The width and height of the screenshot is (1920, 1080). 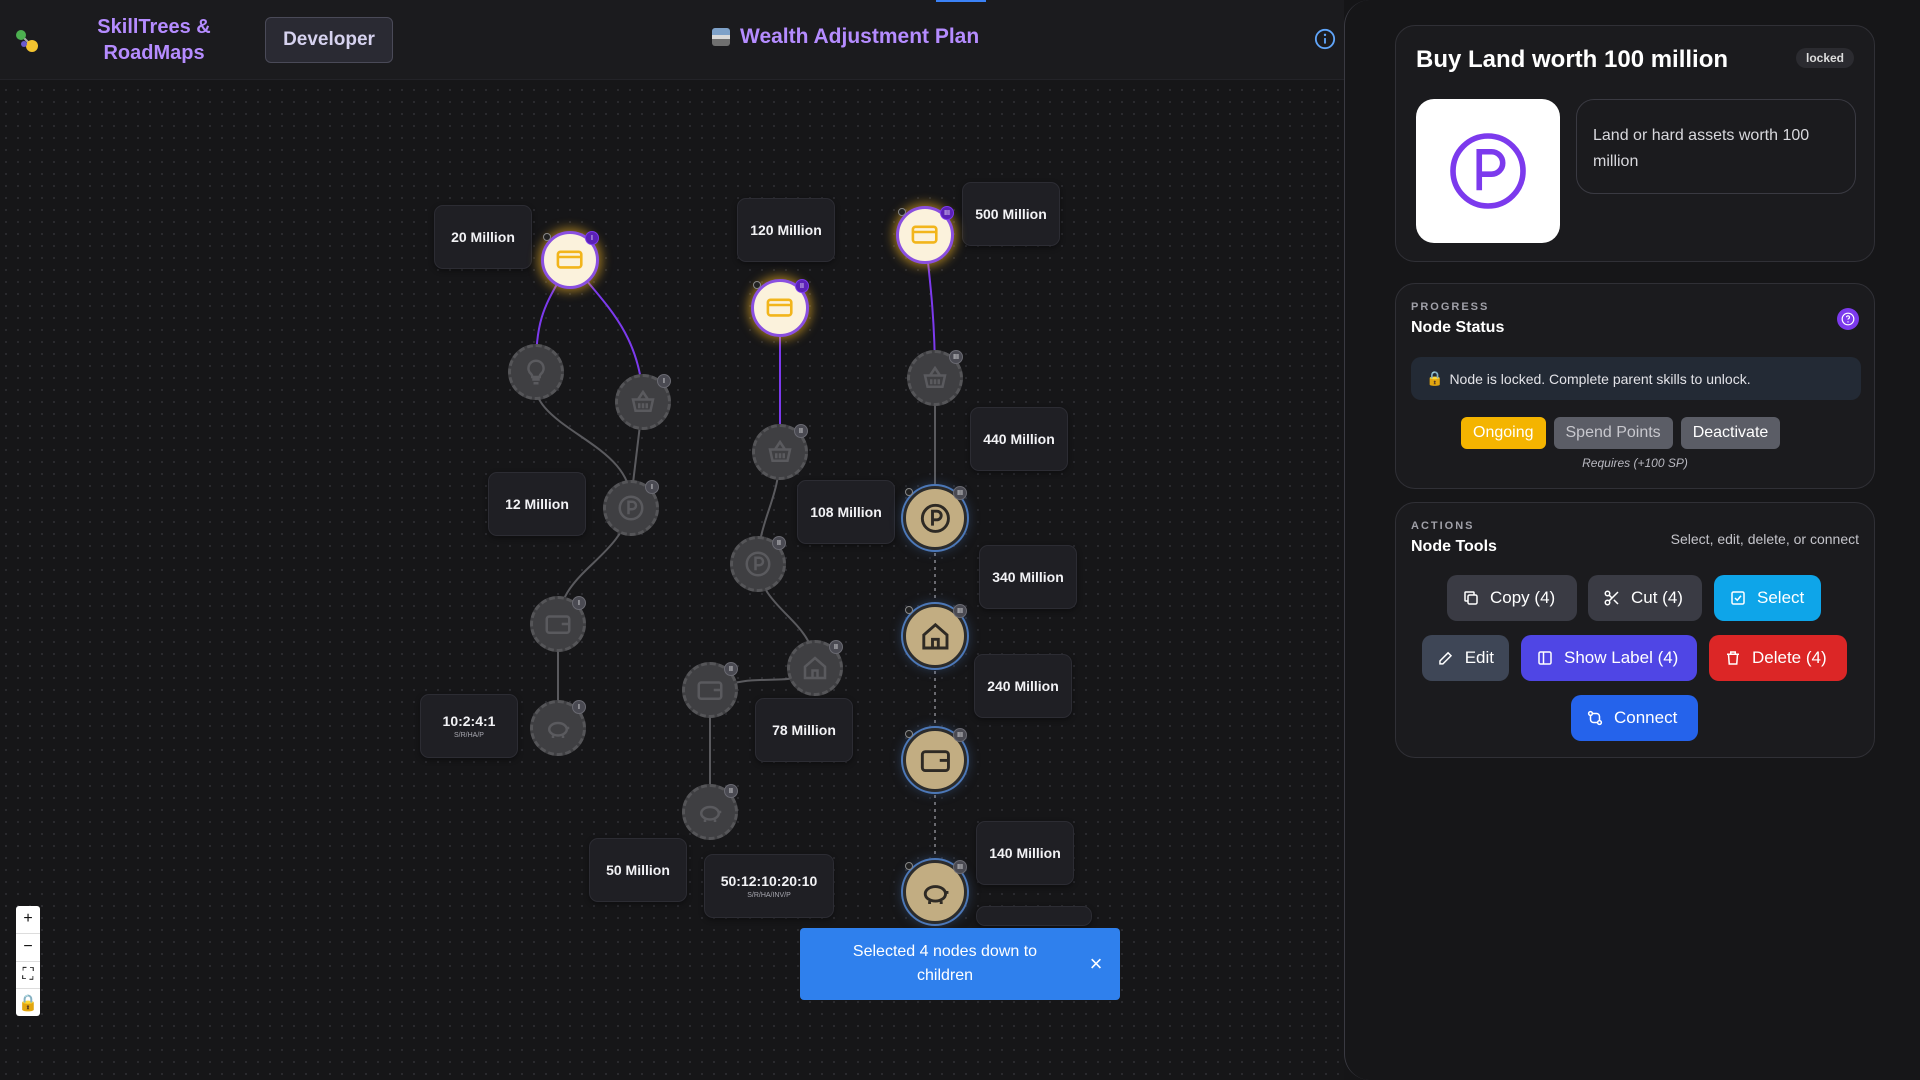 I want to click on node-label: 140 Million, so click(x=1025, y=853).